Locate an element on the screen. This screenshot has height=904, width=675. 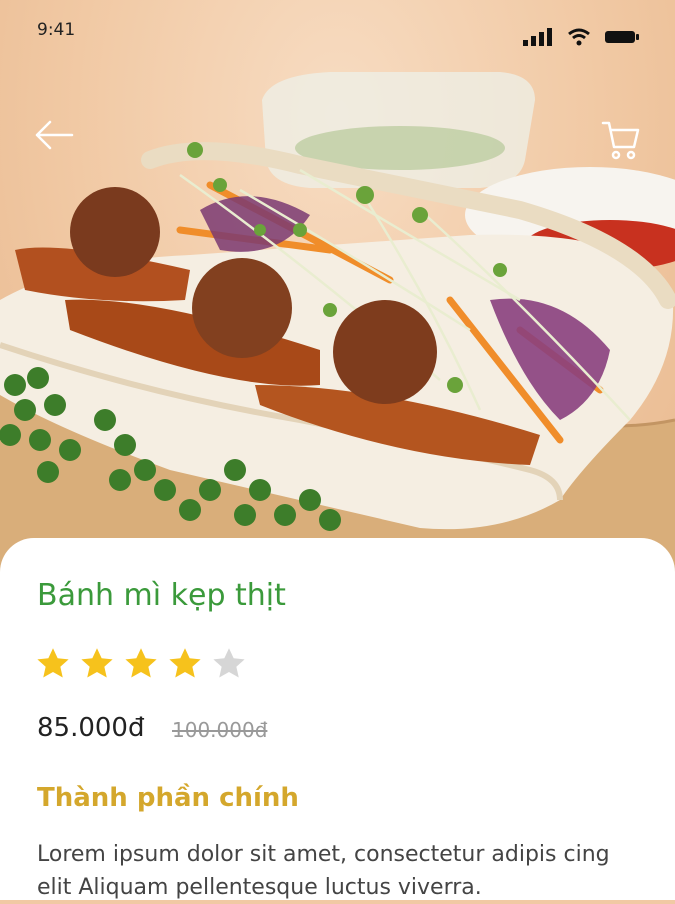
cart-button is located at coordinates (620, 140).